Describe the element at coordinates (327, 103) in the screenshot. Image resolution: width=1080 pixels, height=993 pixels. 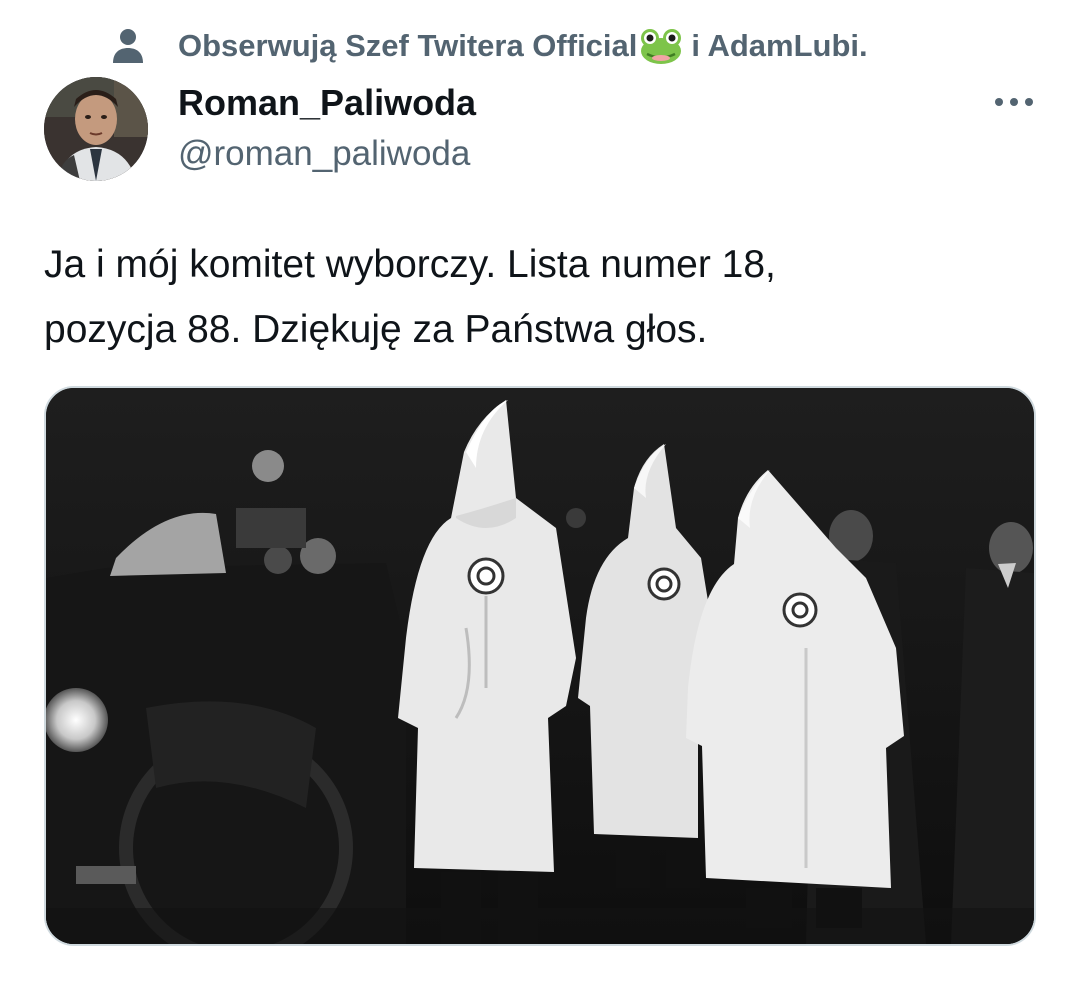
I see `author-display-name: Roman_Paliwoda` at that location.